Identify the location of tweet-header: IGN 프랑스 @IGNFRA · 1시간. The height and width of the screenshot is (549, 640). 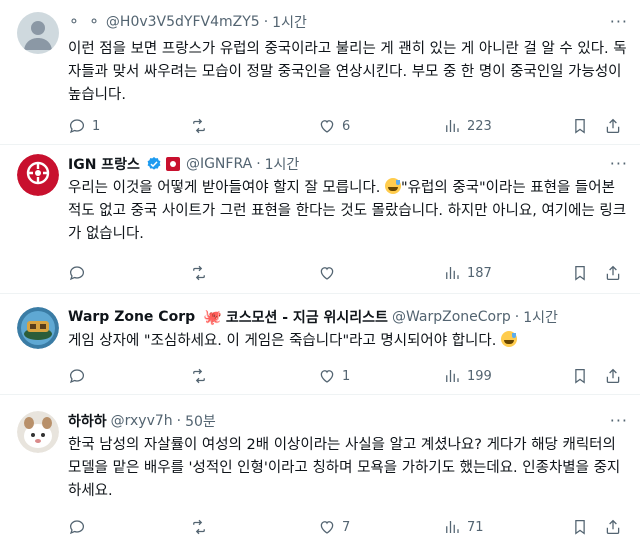
(348, 164).